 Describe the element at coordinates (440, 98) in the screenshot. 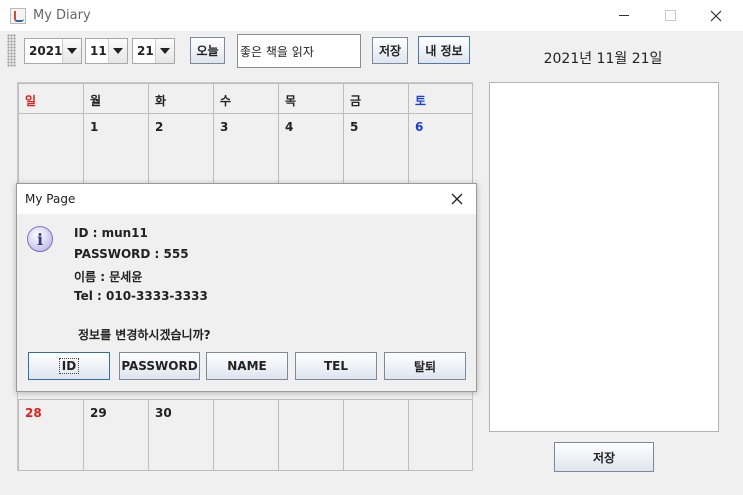

I see `weekday-sat: 토` at that location.